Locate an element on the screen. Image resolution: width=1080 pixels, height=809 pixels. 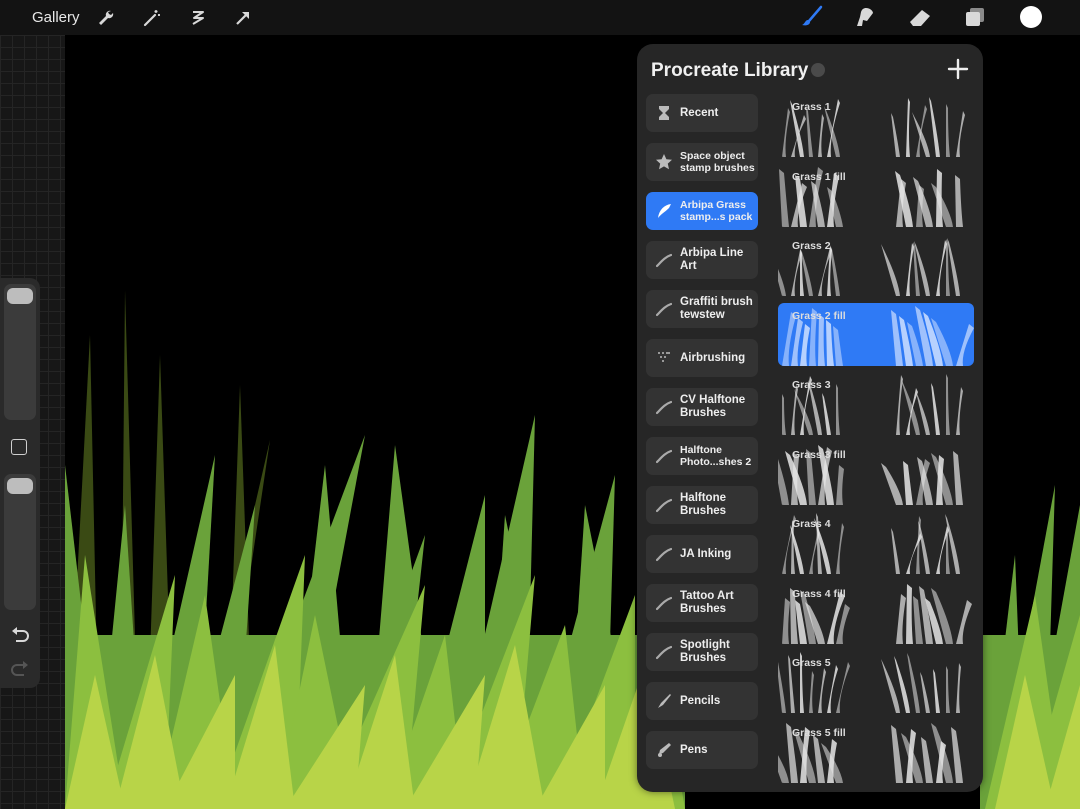
brush-set-label: Pens is located at coordinates (694, 749).